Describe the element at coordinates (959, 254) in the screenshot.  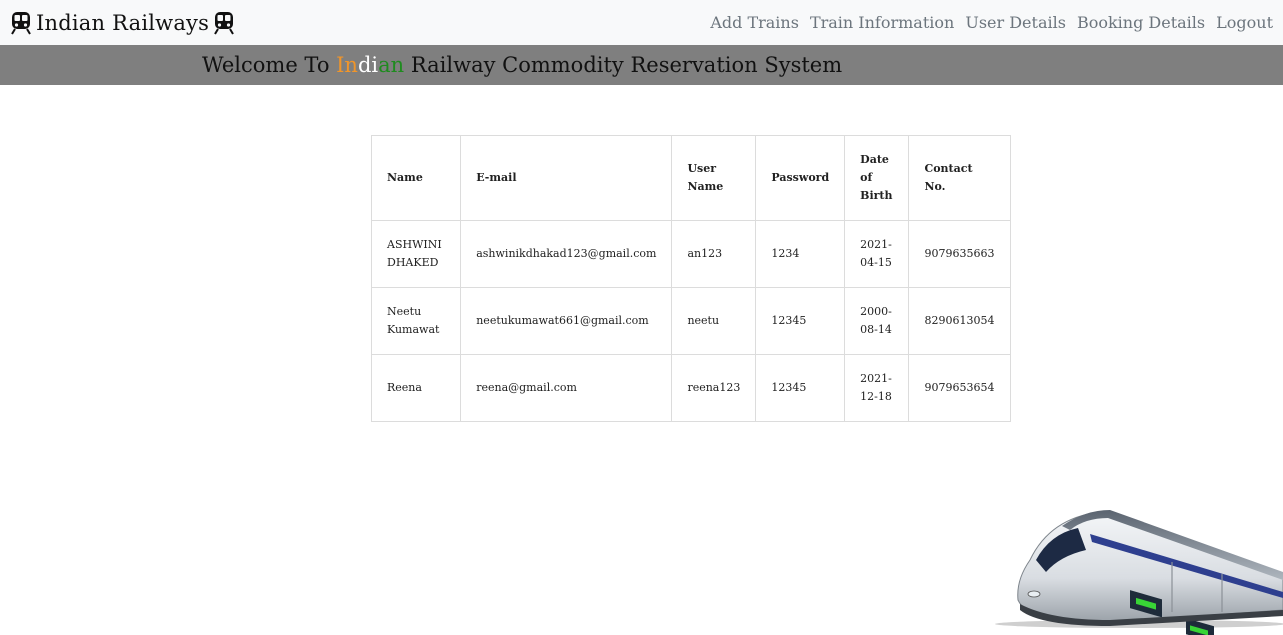
I see `cell-contact: 9079635663` at that location.